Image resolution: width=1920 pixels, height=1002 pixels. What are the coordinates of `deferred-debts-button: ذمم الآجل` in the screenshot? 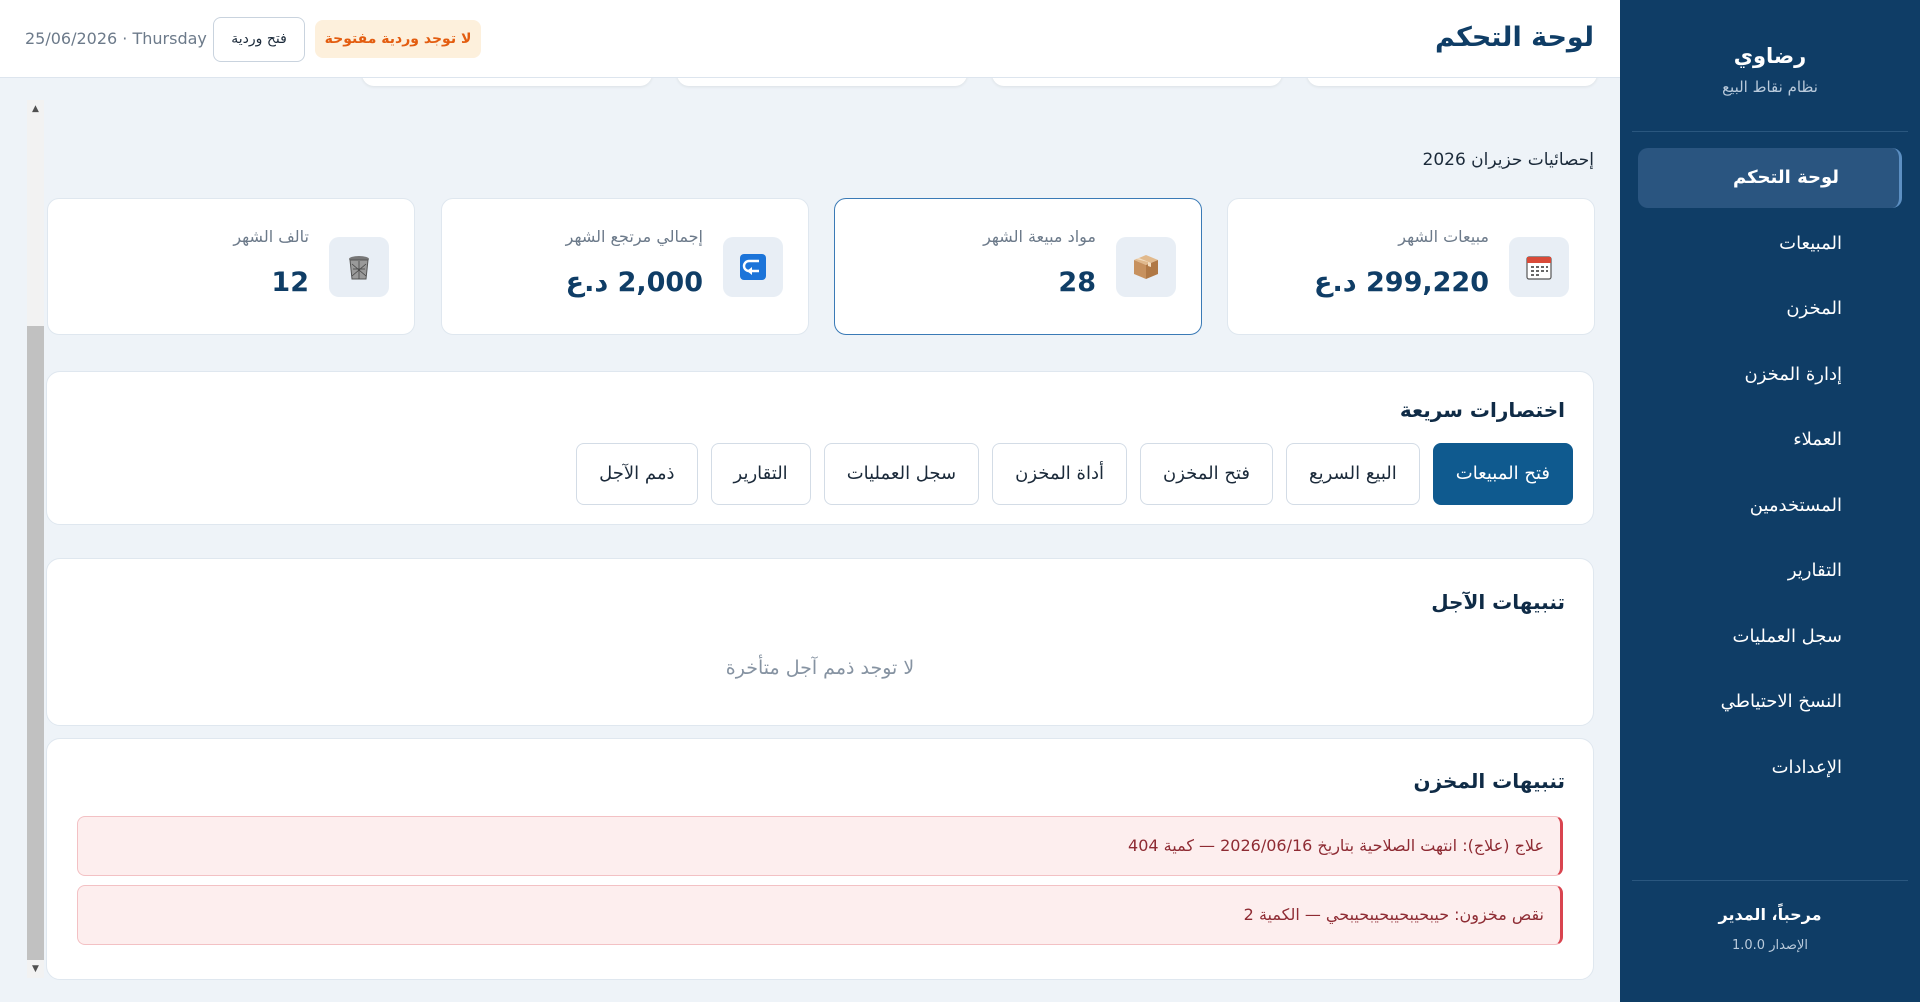 It's located at (637, 474).